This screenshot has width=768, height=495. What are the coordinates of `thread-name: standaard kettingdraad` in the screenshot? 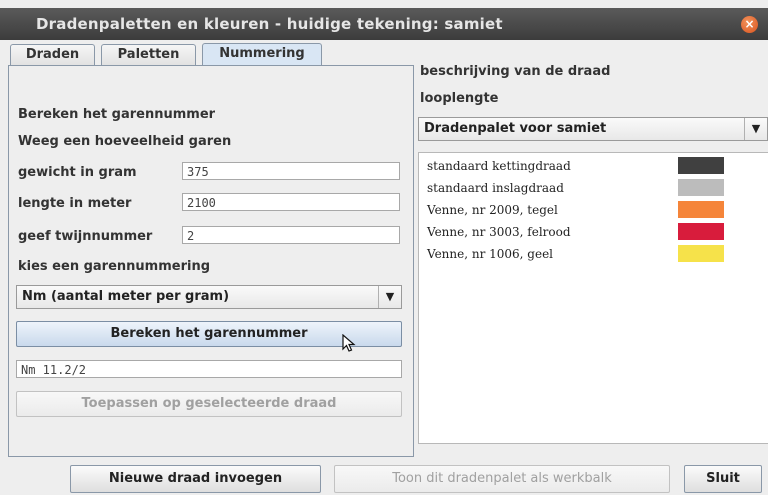 It's located at (499, 166).